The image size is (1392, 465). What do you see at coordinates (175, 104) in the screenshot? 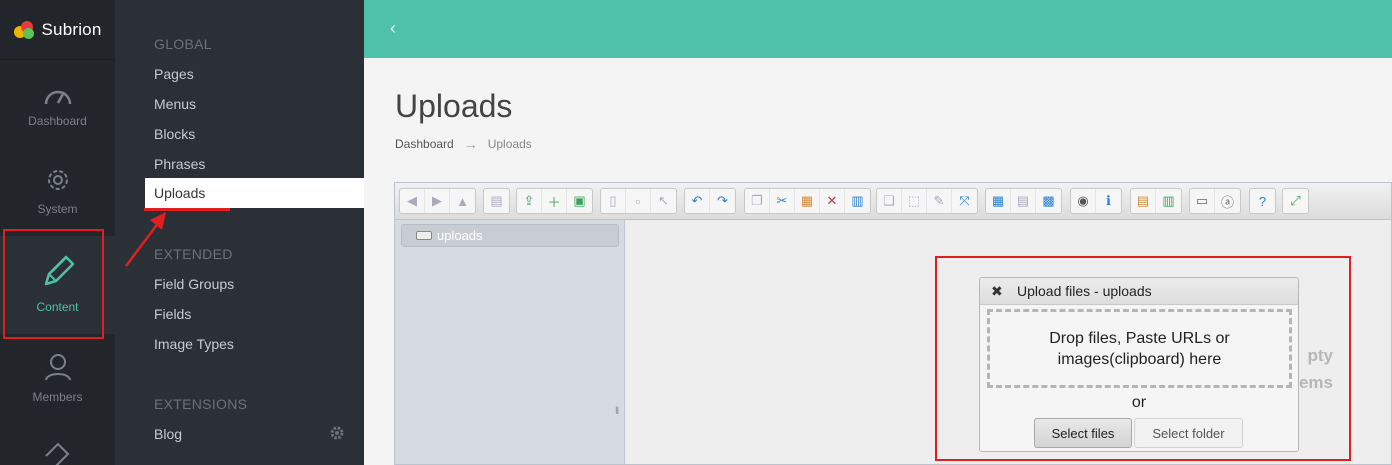
I see `subnav-item-menus: Menus` at bounding box center [175, 104].